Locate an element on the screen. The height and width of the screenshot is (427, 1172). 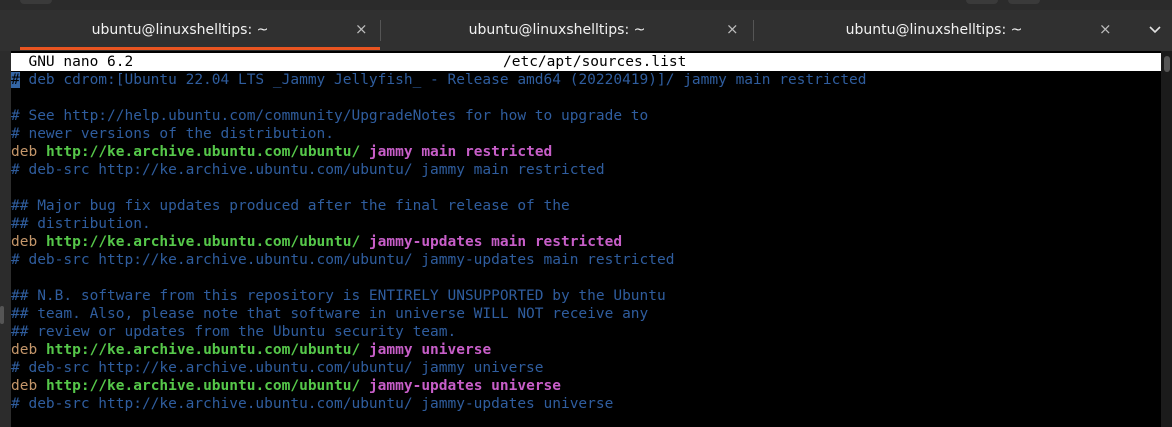
tab-1: ubuntu@linuxshelltips: ~ × is located at coordinates (200, 30).